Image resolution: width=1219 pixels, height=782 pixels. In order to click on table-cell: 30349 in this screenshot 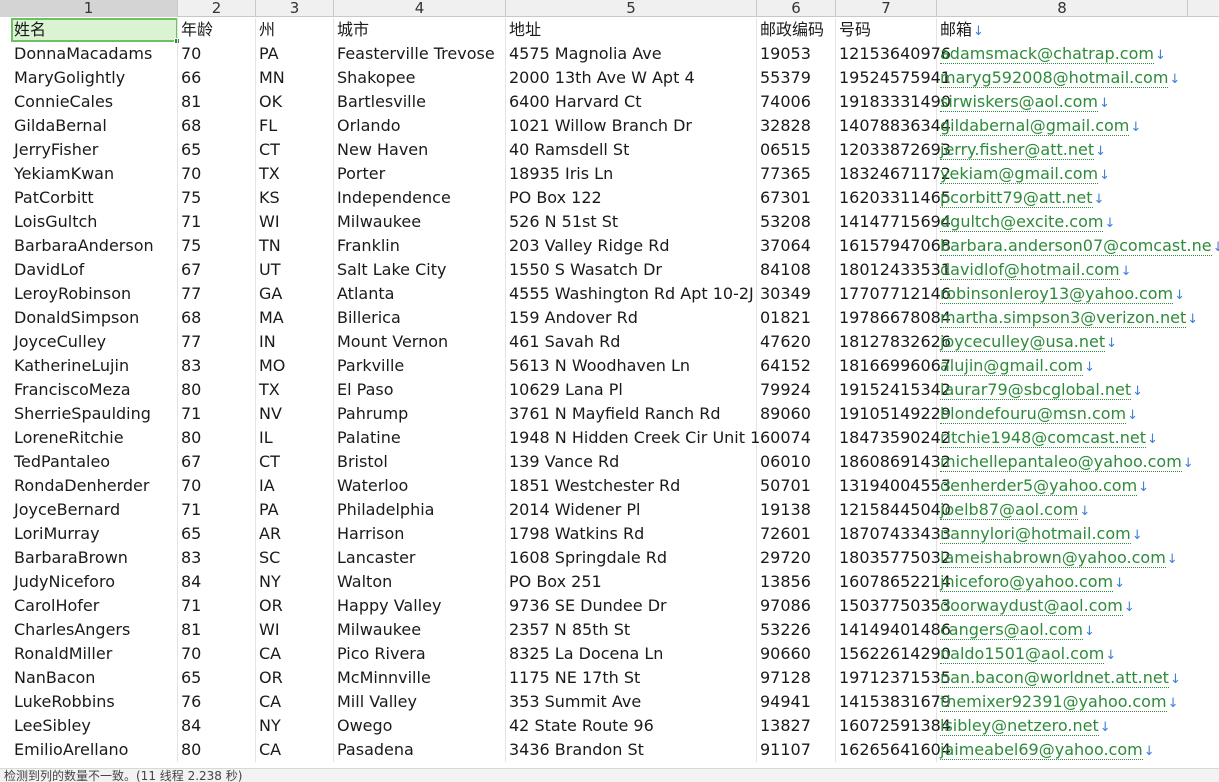, I will do `click(796, 294)`.